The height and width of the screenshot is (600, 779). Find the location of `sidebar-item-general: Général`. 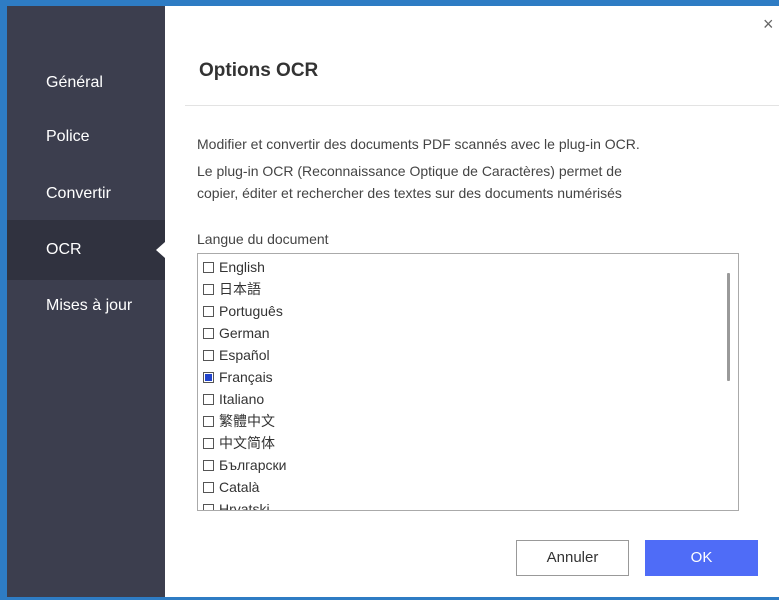

sidebar-item-general: Général is located at coordinates (86, 83).